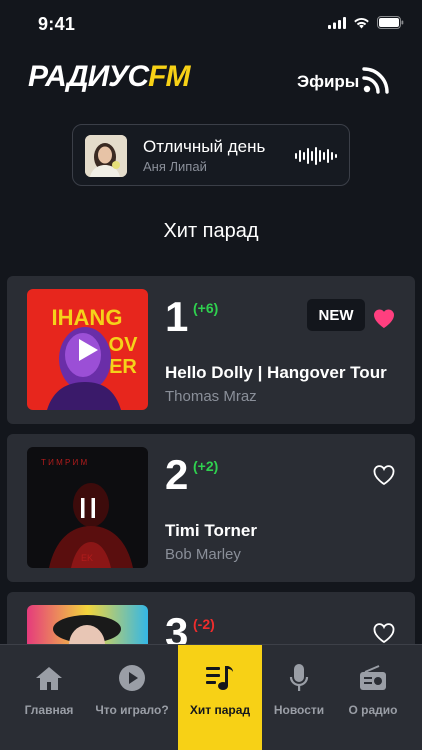 This screenshot has height=750, width=422. What do you see at coordinates (220, 697) in the screenshot?
I see `tab-hit-parade: Хит парад` at bounding box center [220, 697].